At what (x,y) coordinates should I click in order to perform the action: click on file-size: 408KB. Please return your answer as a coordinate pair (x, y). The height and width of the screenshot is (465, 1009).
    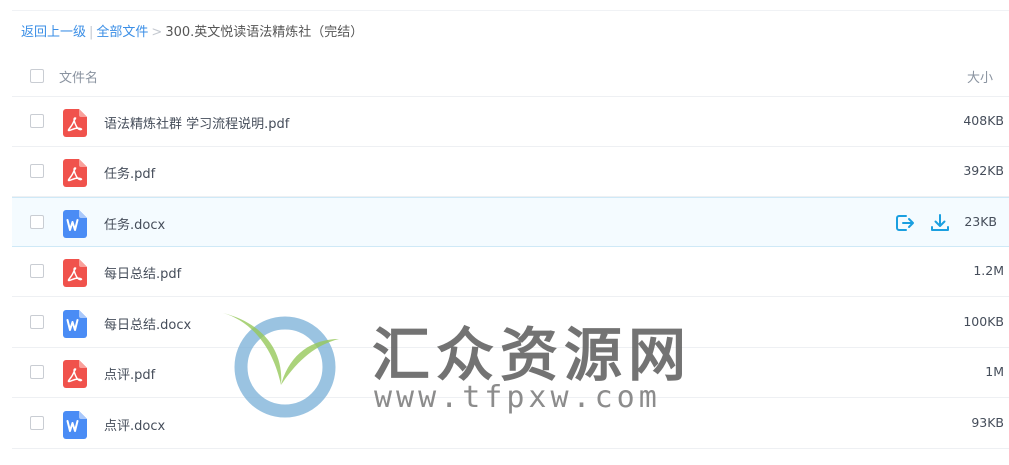
    Looking at the image, I should click on (983, 120).